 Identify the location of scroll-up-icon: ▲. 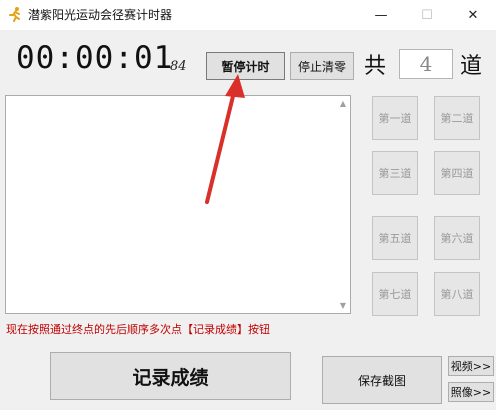
(343, 103).